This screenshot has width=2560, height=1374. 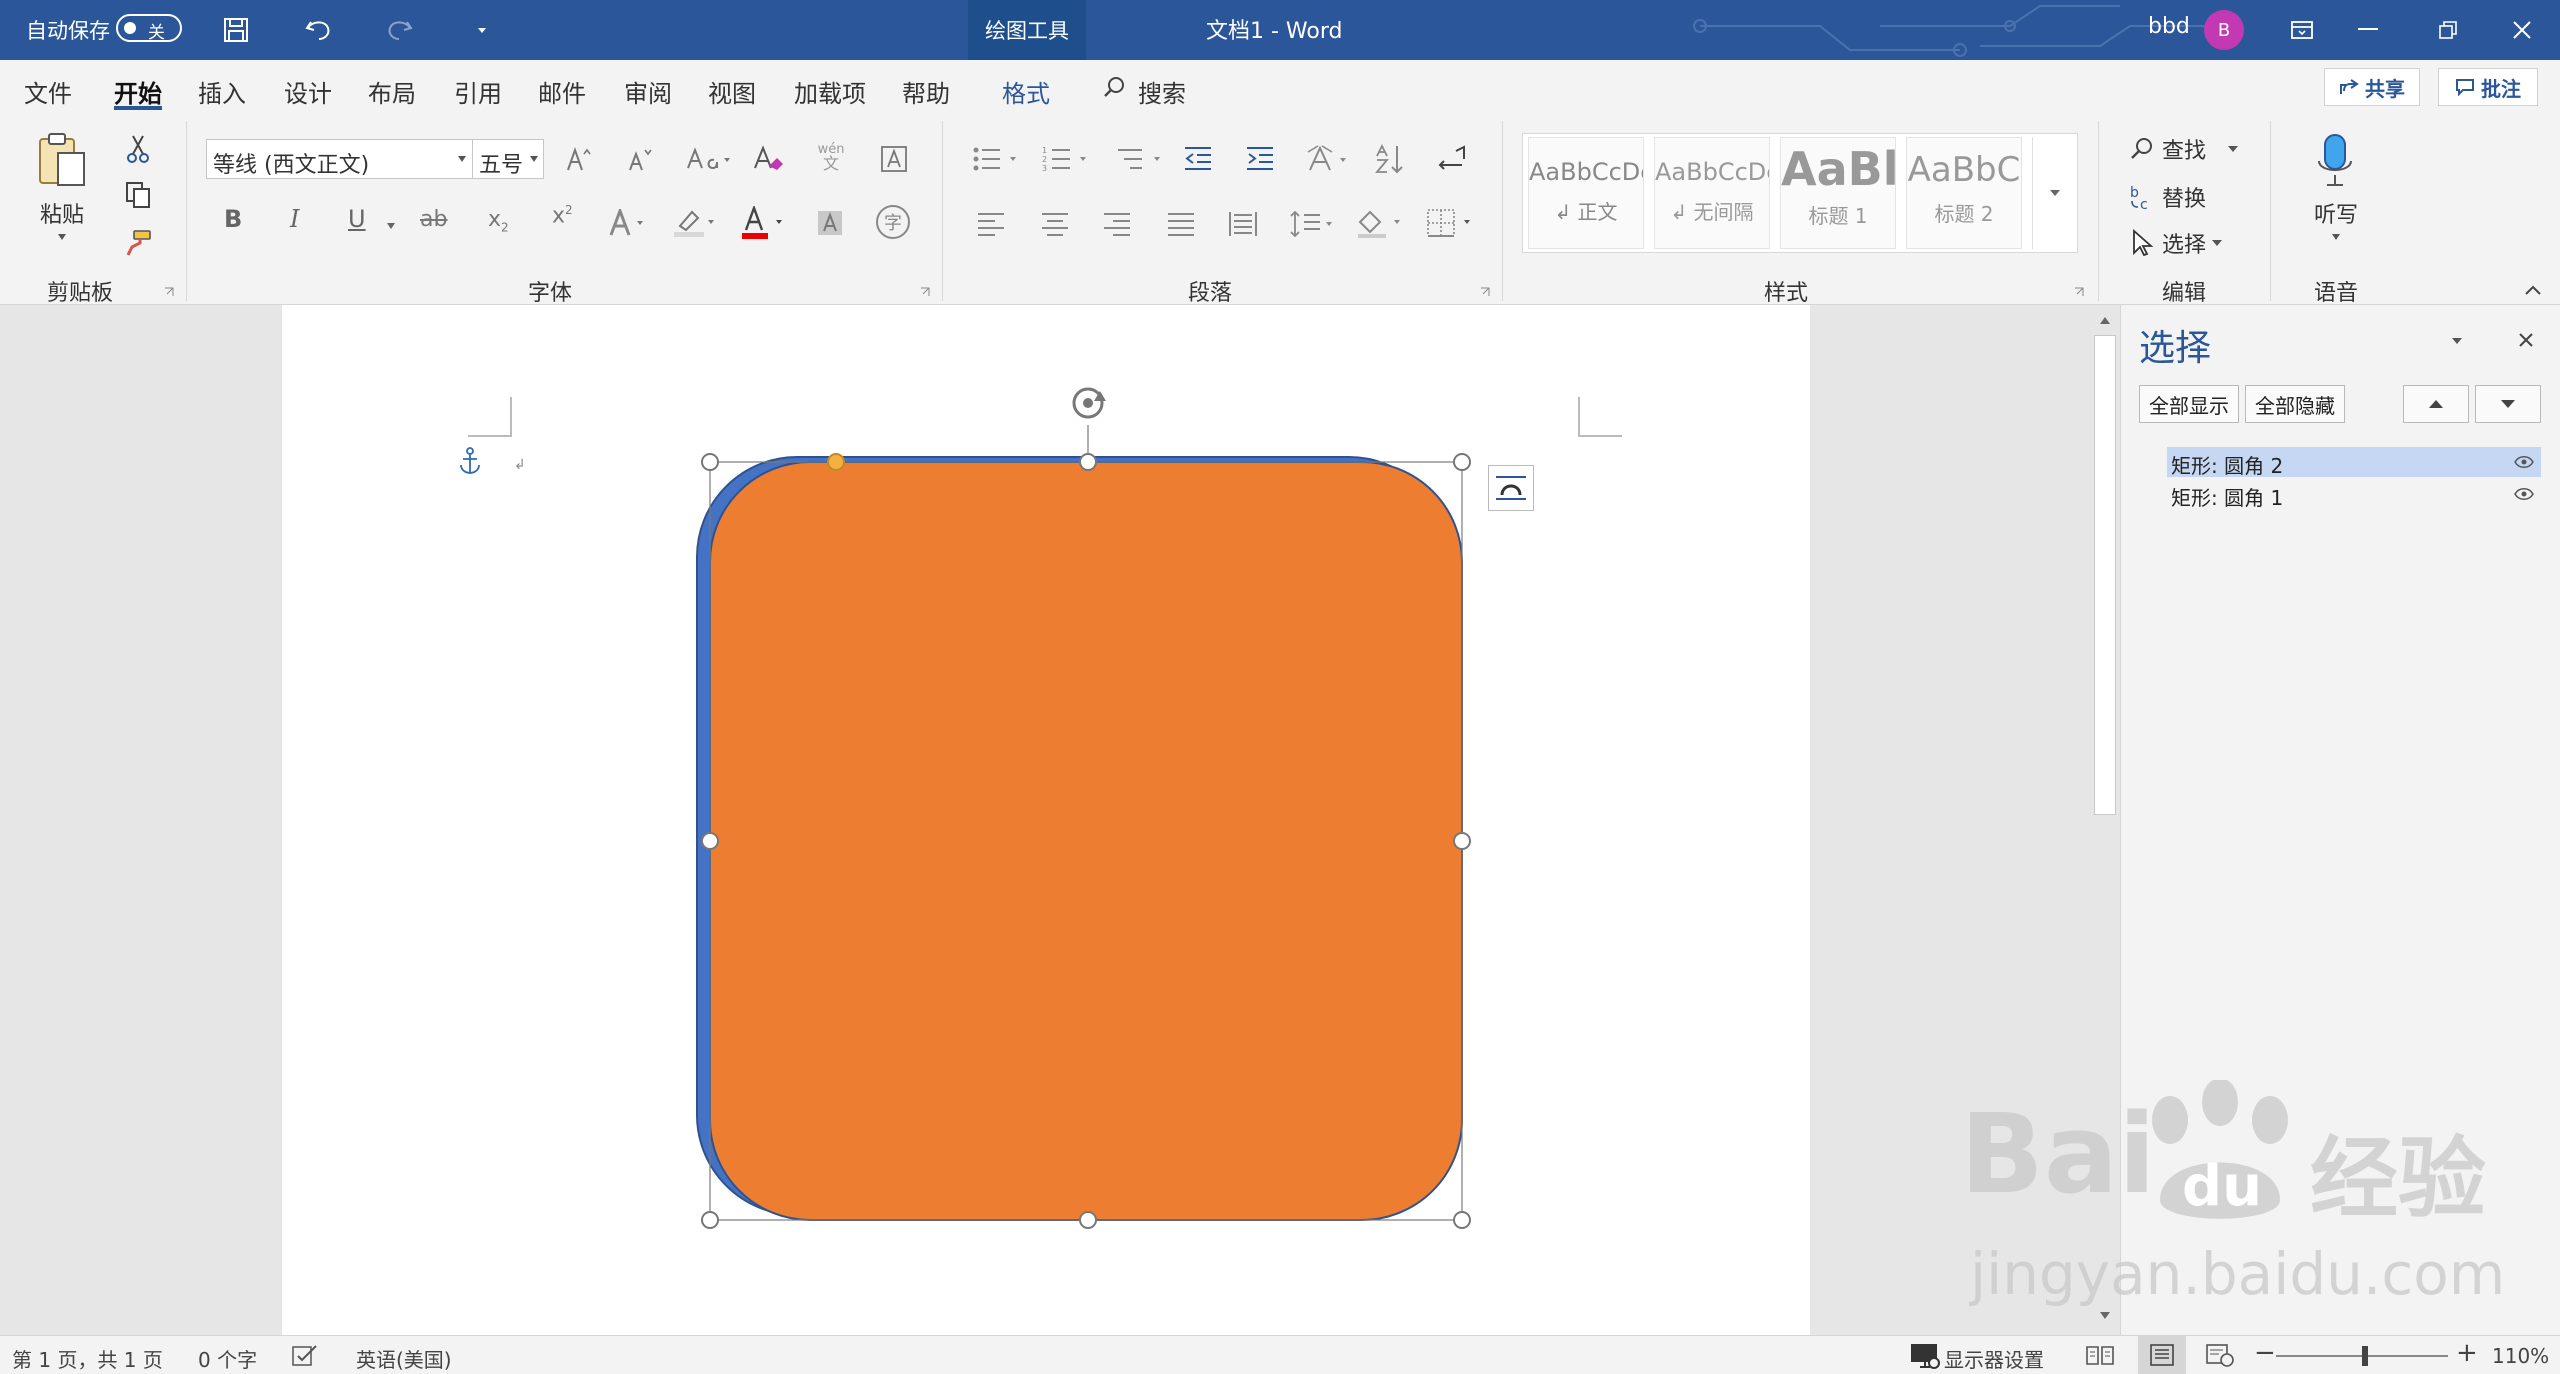 I want to click on tab-mailings: 邮件, so click(x=562, y=91).